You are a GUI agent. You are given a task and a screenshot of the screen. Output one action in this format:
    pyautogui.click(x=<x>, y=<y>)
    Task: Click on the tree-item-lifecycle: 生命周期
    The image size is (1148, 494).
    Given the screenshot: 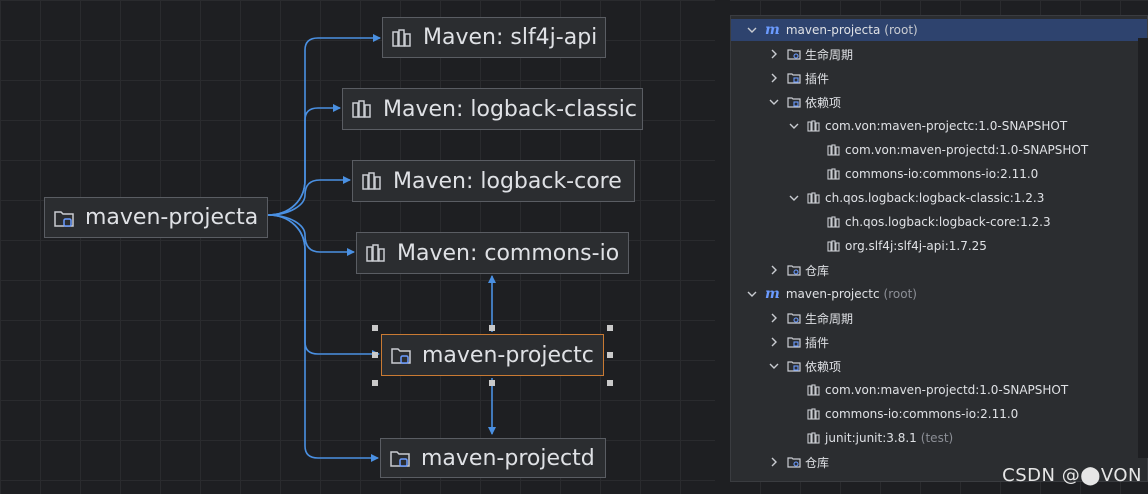 What is the action you would take?
    pyautogui.click(x=939, y=54)
    